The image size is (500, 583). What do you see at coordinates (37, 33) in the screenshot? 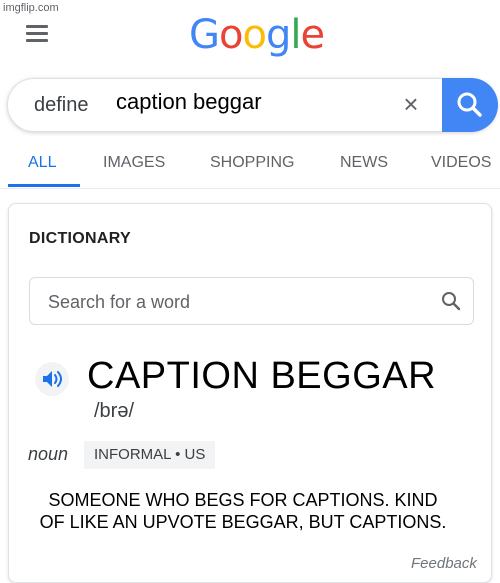
I see `hamburger-menu-icon` at bounding box center [37, 33].